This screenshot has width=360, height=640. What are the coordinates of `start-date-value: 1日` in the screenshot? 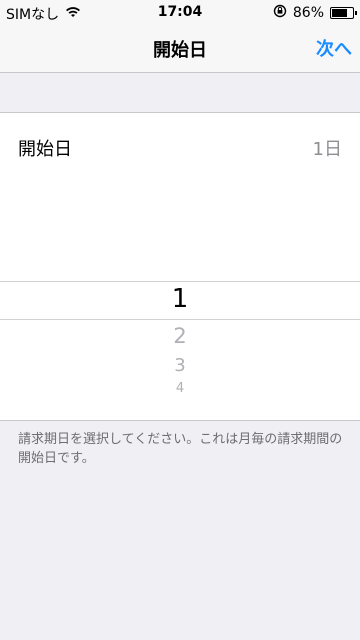 It's located at (327, 149).